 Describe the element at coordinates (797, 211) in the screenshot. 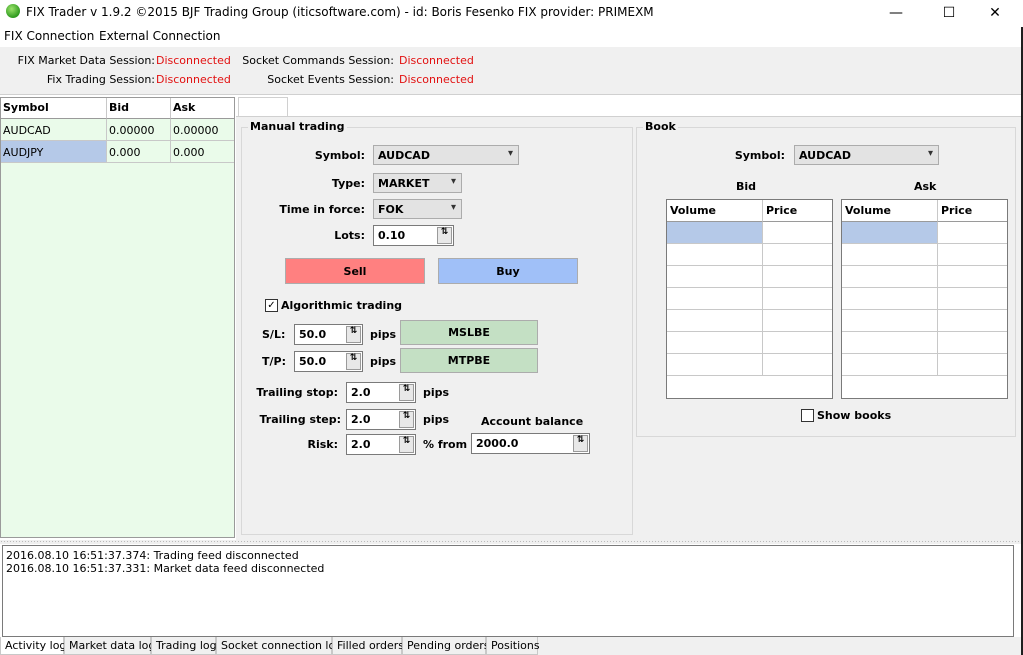

I see `bid-column-header-price: Price` at that location.